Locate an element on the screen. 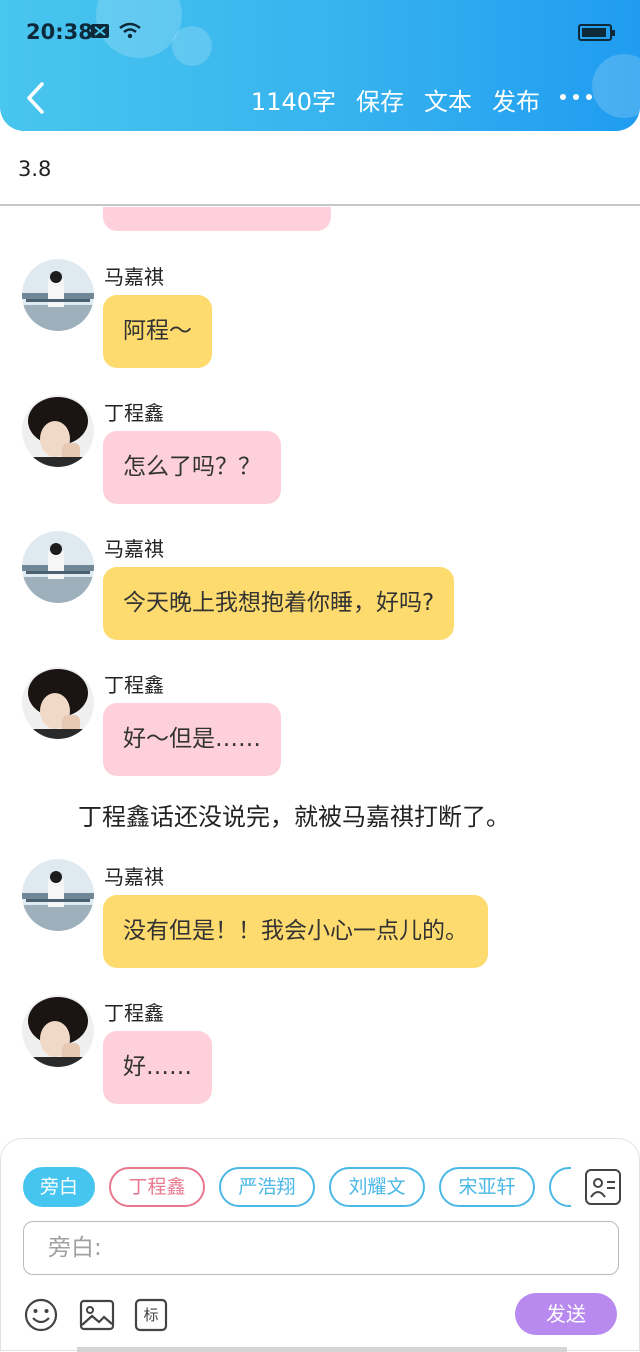  tag-button: 标 is located at coordinates (151, 1315).